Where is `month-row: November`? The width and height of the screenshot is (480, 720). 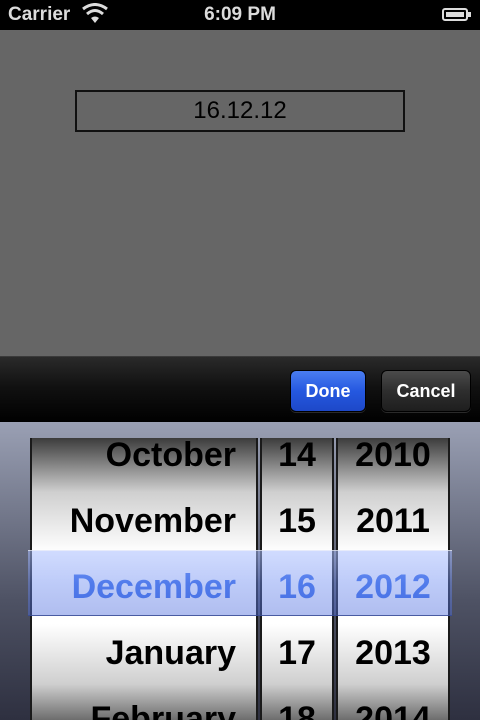 month-row: November is located at coordinates (144, 521).